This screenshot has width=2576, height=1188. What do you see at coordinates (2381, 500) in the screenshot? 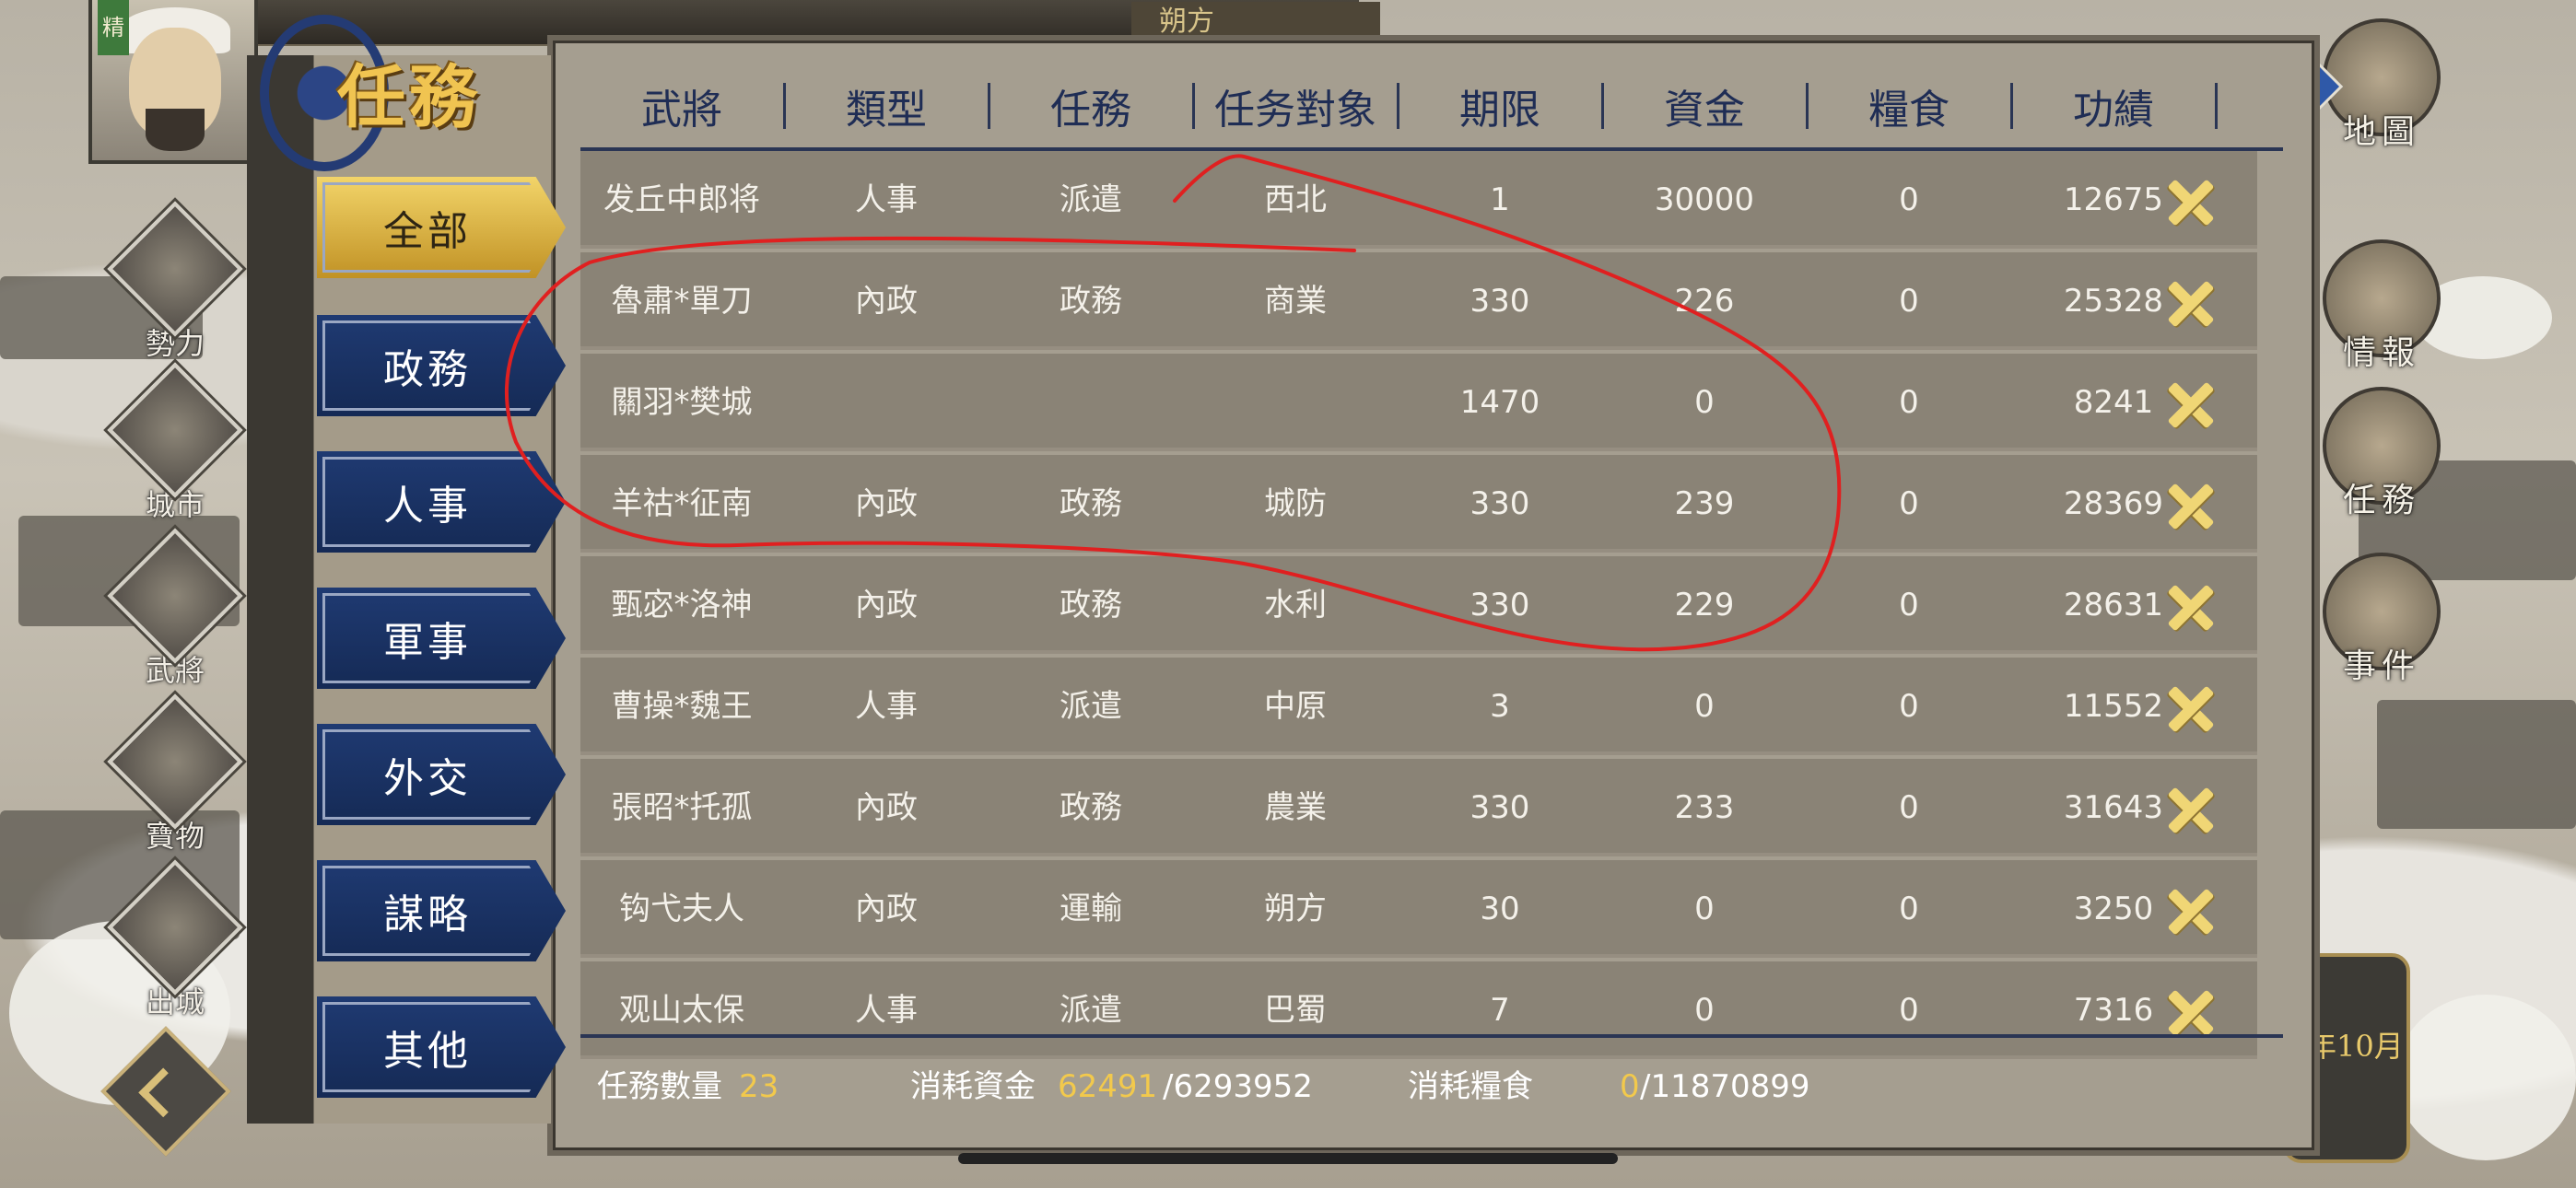
I see `nav-task-label: 任務` at bounding box center [2381, 500].